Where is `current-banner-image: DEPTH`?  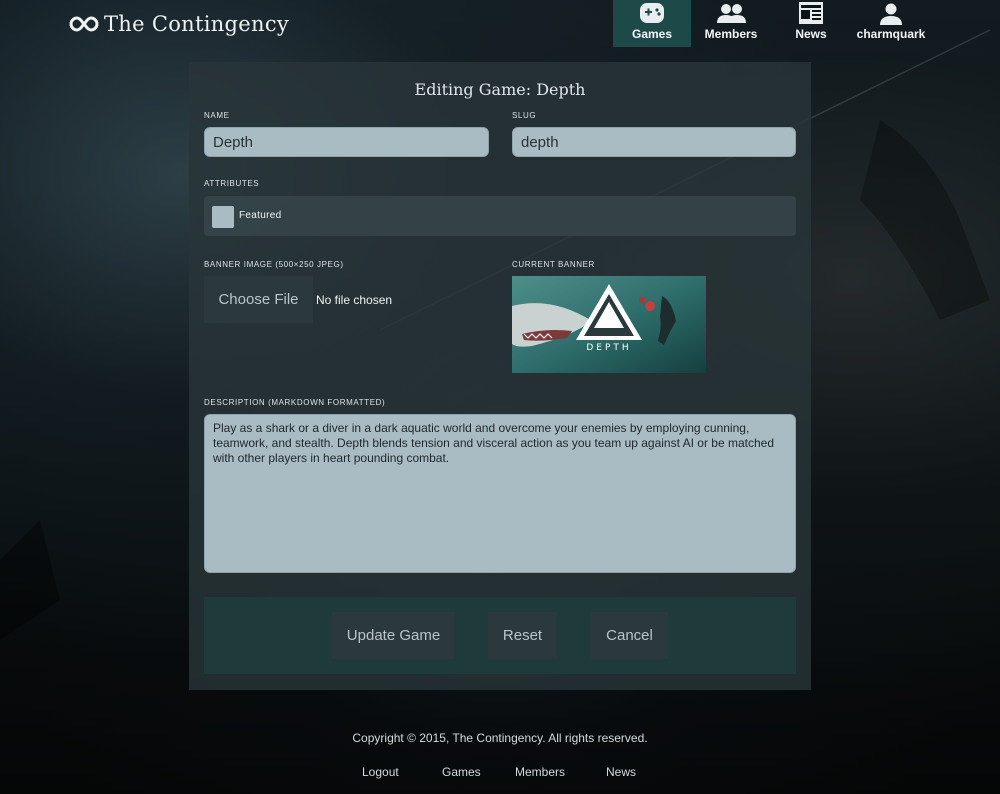 current-banner-image: DEPTH is located at coordinates (609, 324).